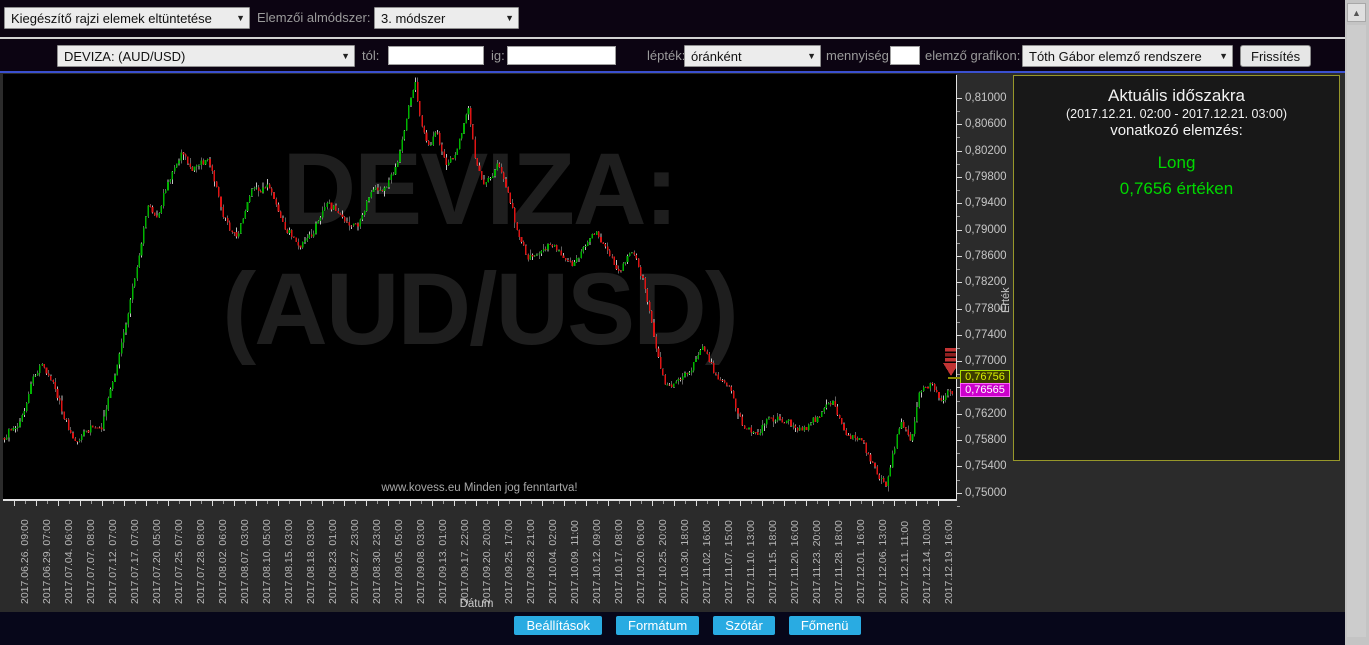 The width and height of the screenshot is (1369, 645). What do you see at coordinates (1356, 12) in the screenshot?
I see `scroll-up-icon: ▲` at bounding box center [1356, 12].